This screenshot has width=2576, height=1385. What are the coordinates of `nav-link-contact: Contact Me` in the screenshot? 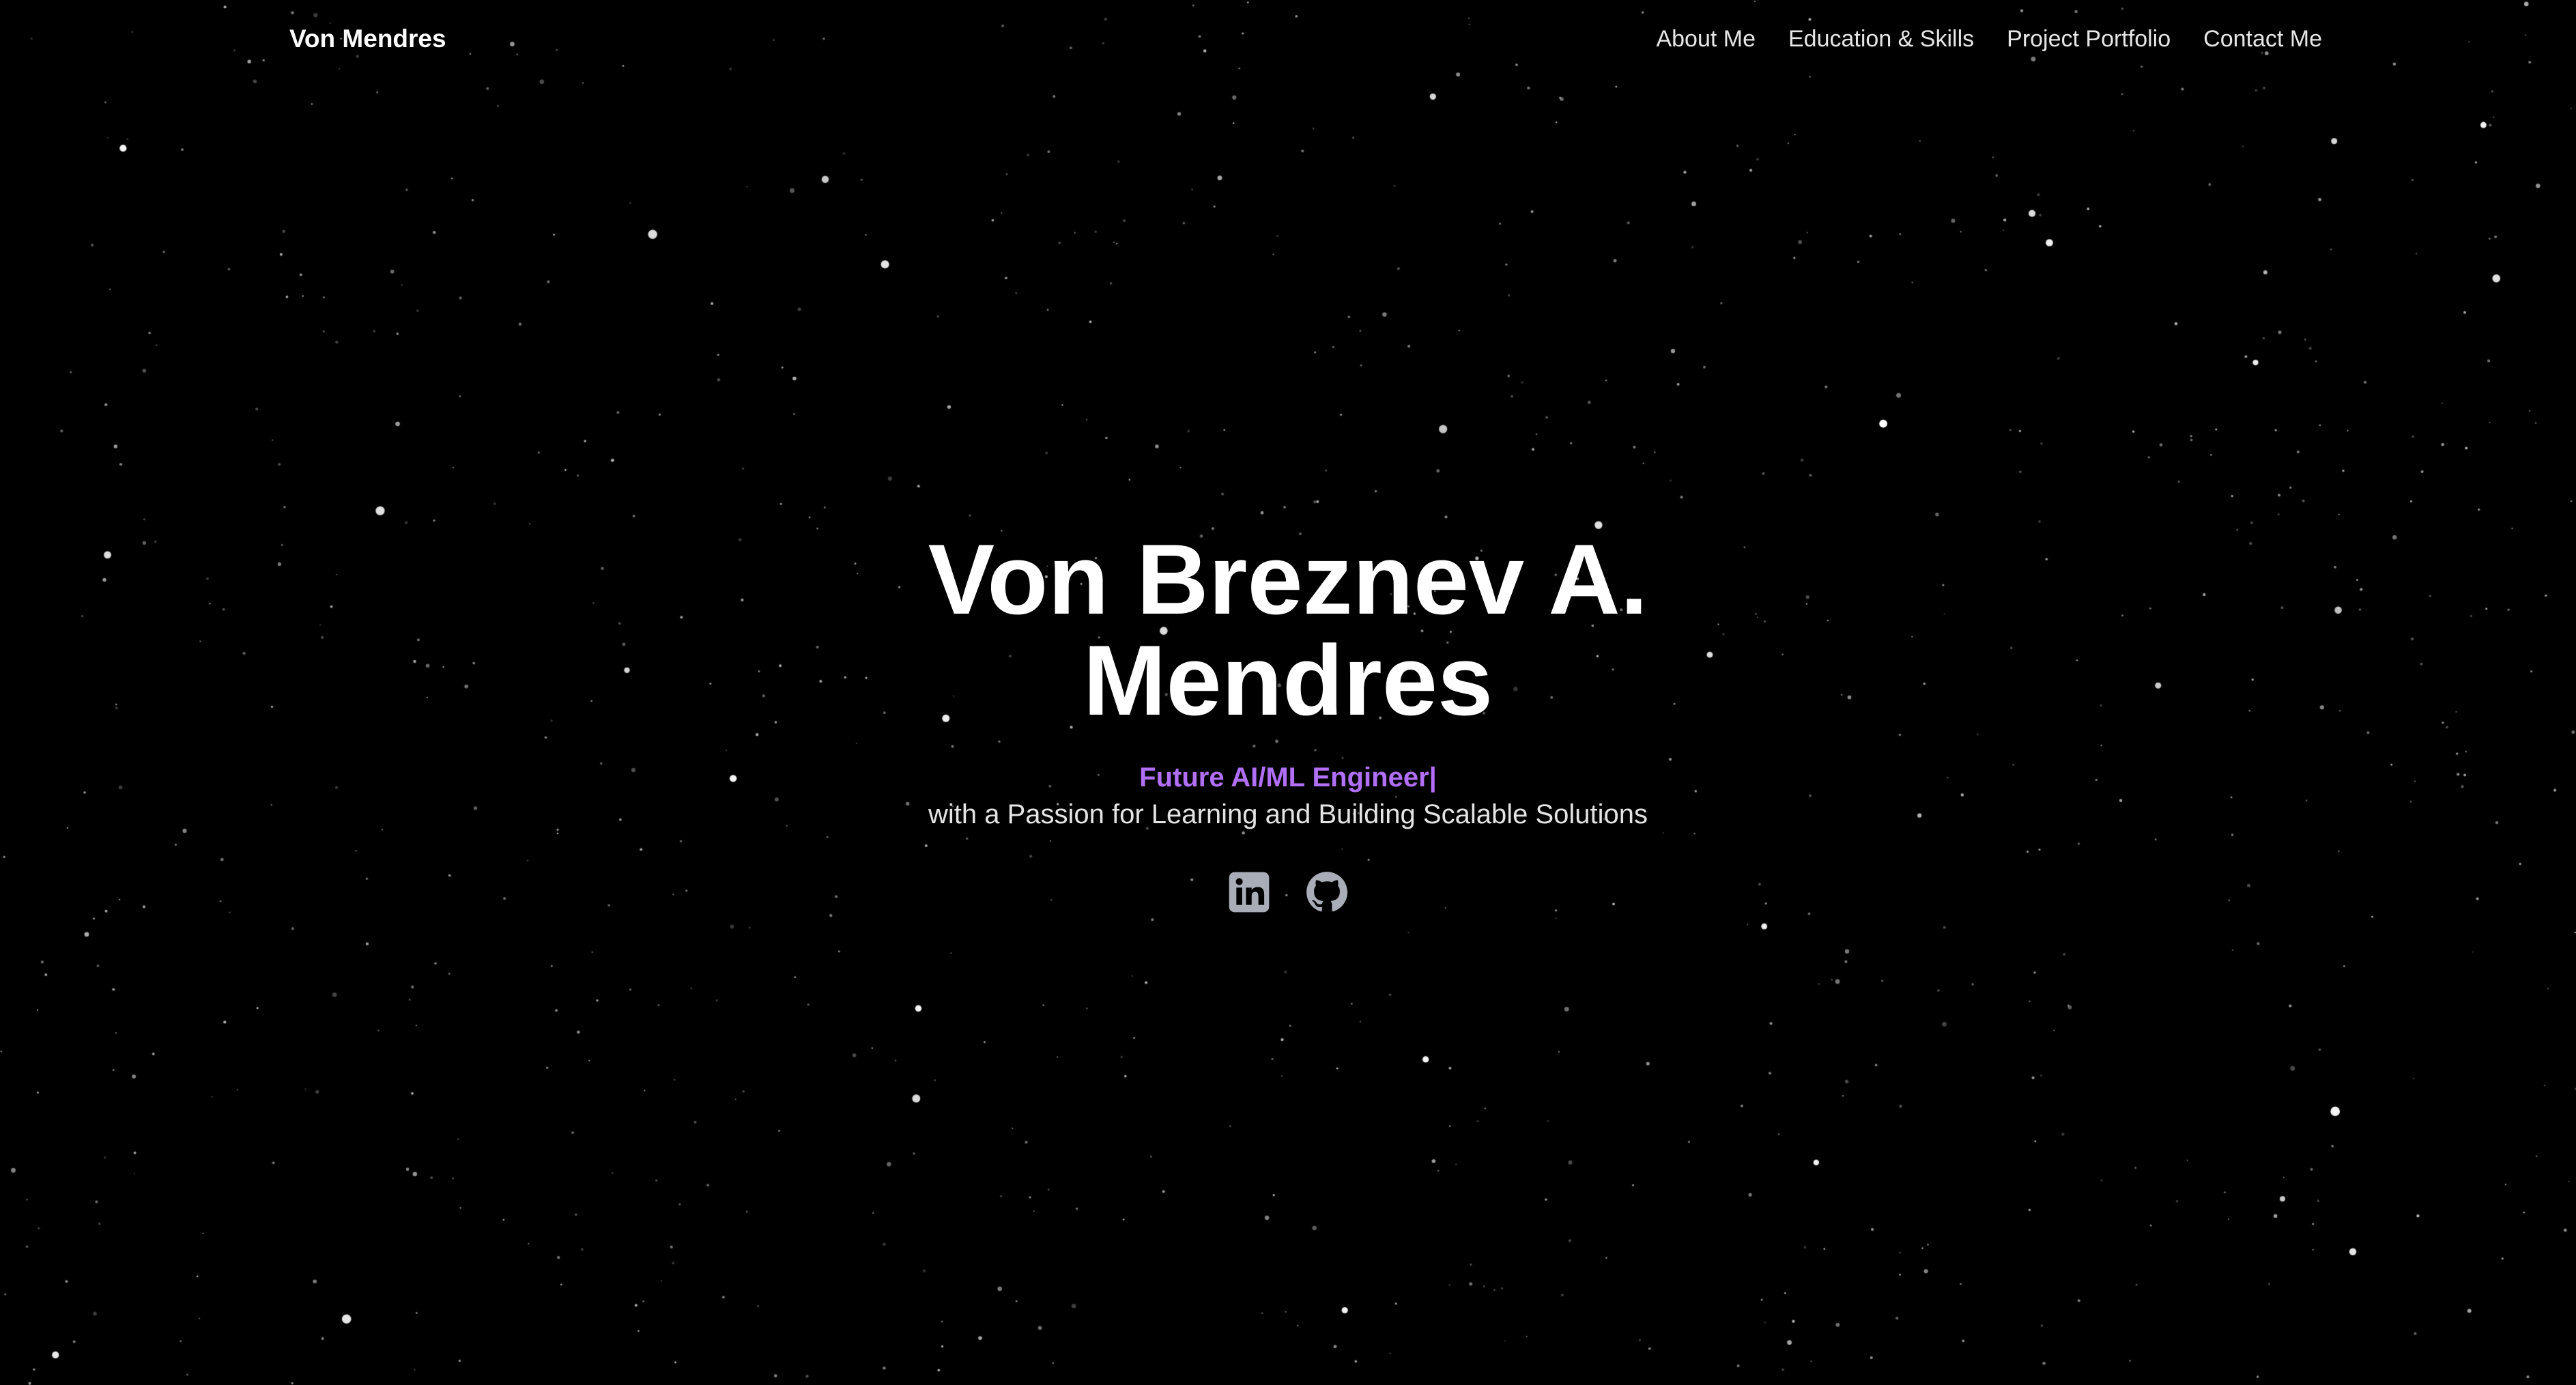 It's located at (2262, 39).